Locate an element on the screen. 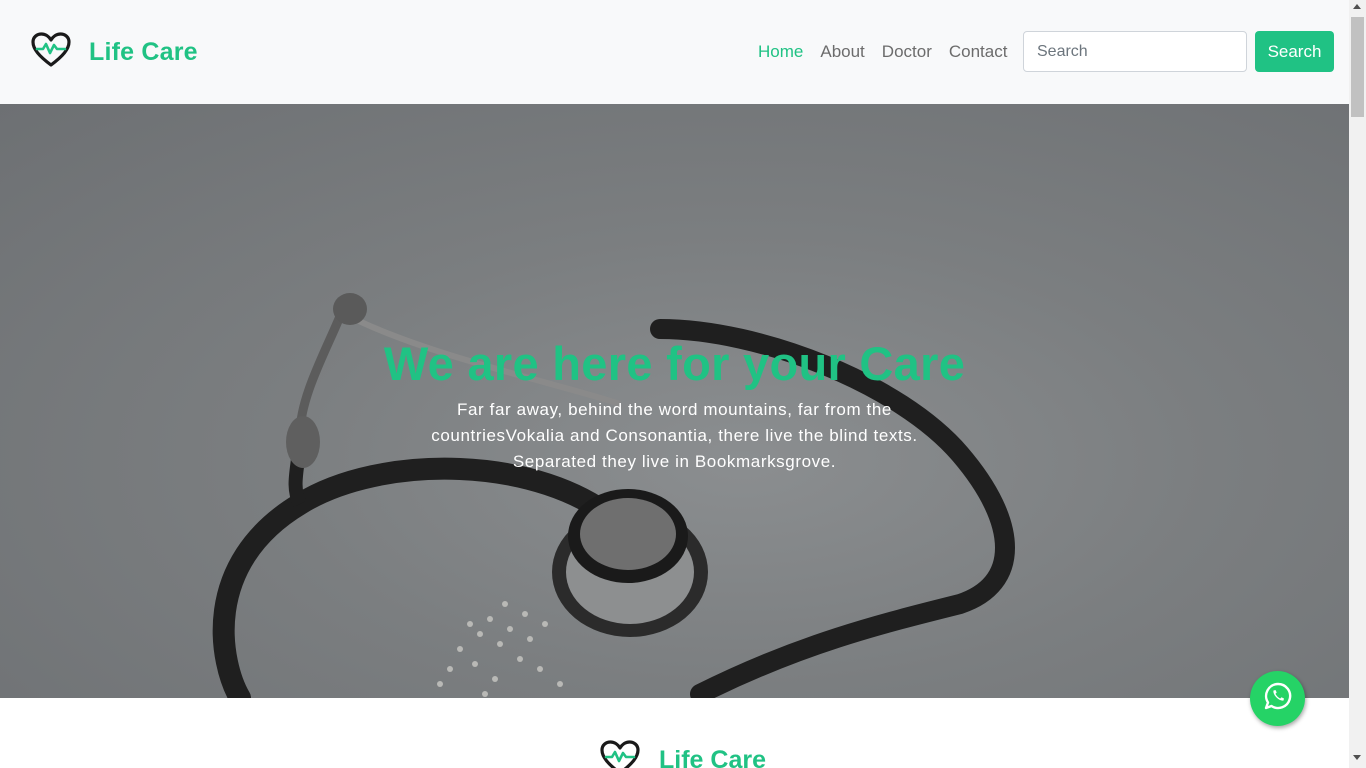  scroll-down-arrow-icon is located at coordinates (1357, 757).